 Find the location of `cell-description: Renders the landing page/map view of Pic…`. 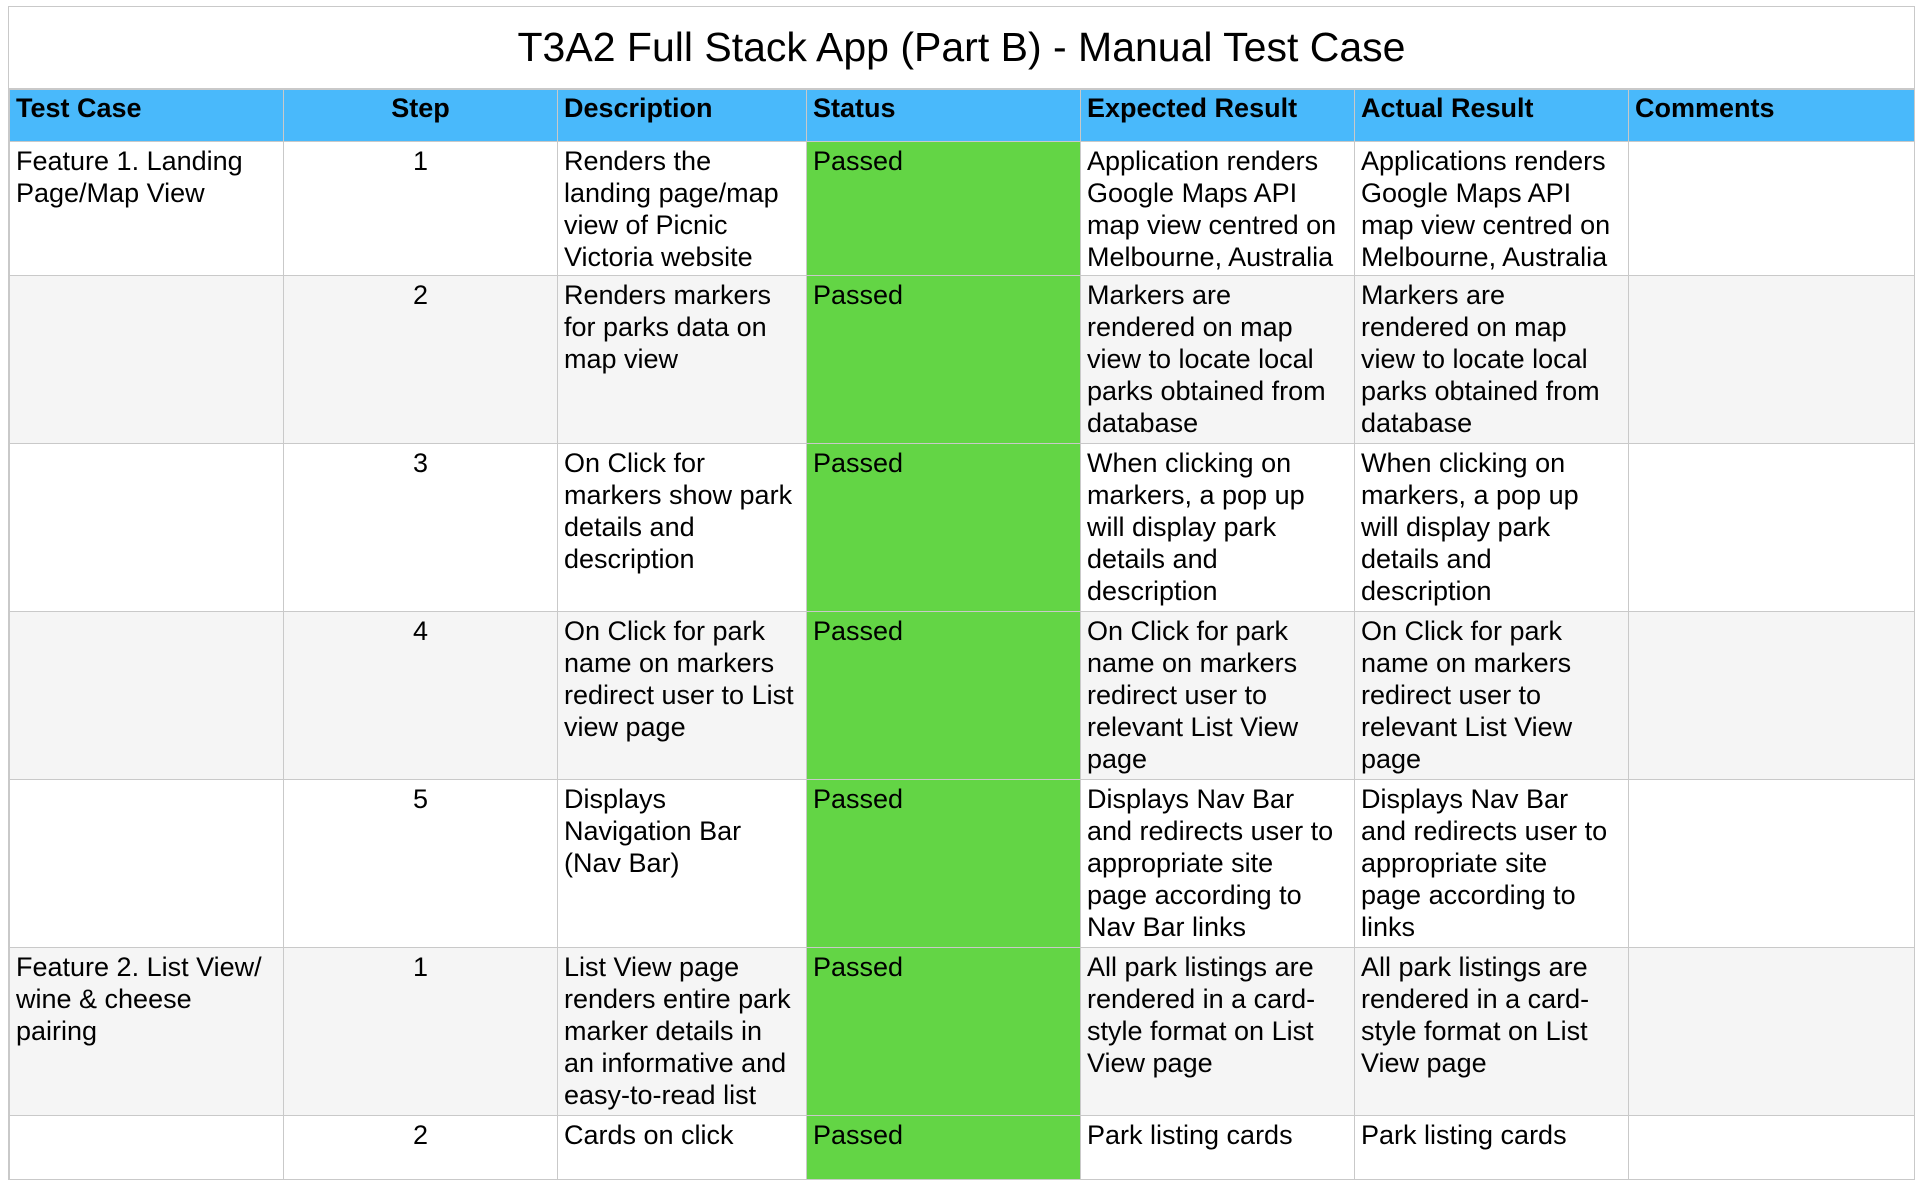

cell-description: Renders the landing page/map view of Pic… is located at coordinates (682, 208).